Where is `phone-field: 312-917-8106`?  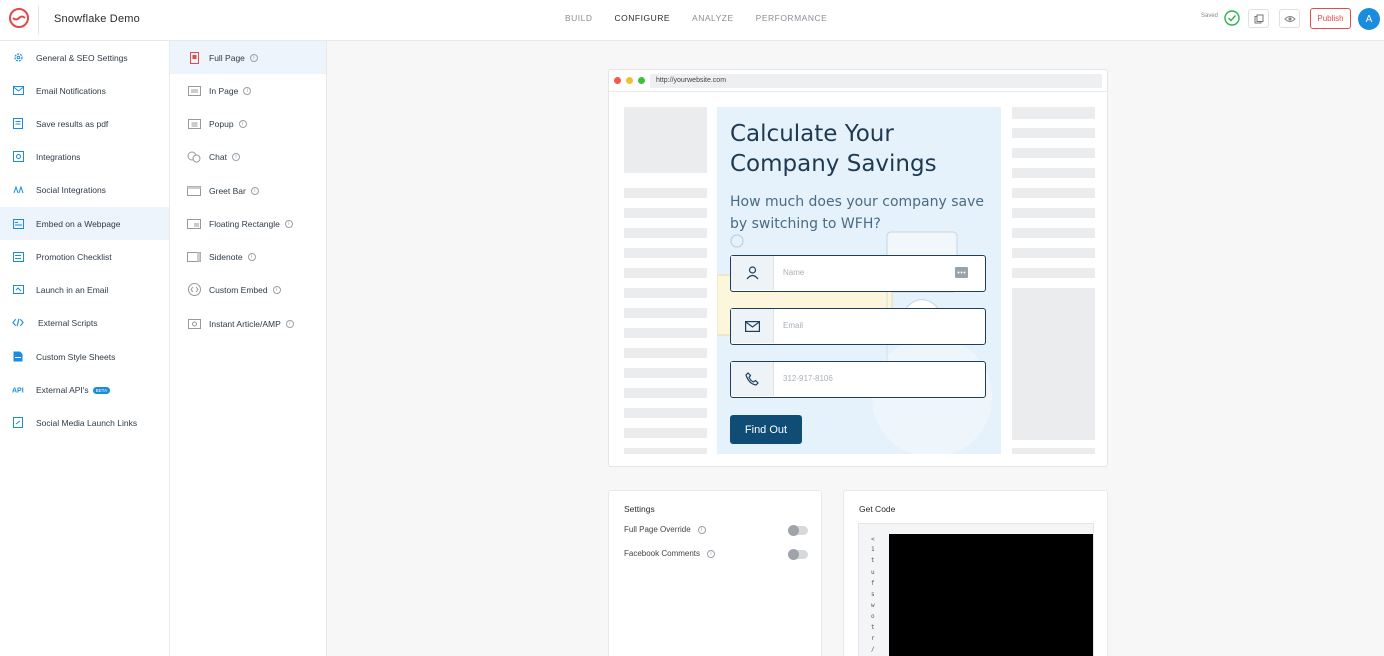 phone-field: 312-917-8106 is located at coordinates (858, 379).